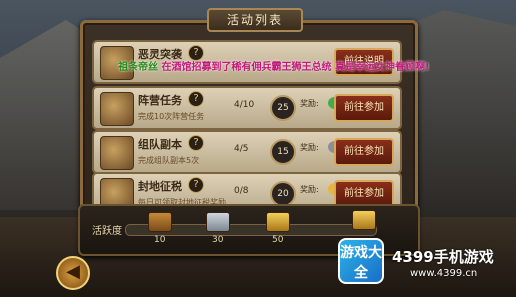 The height and width of the screenshot is (297, 516). I want to click on watermark-url: www.4399.cn, so click(444, 273).